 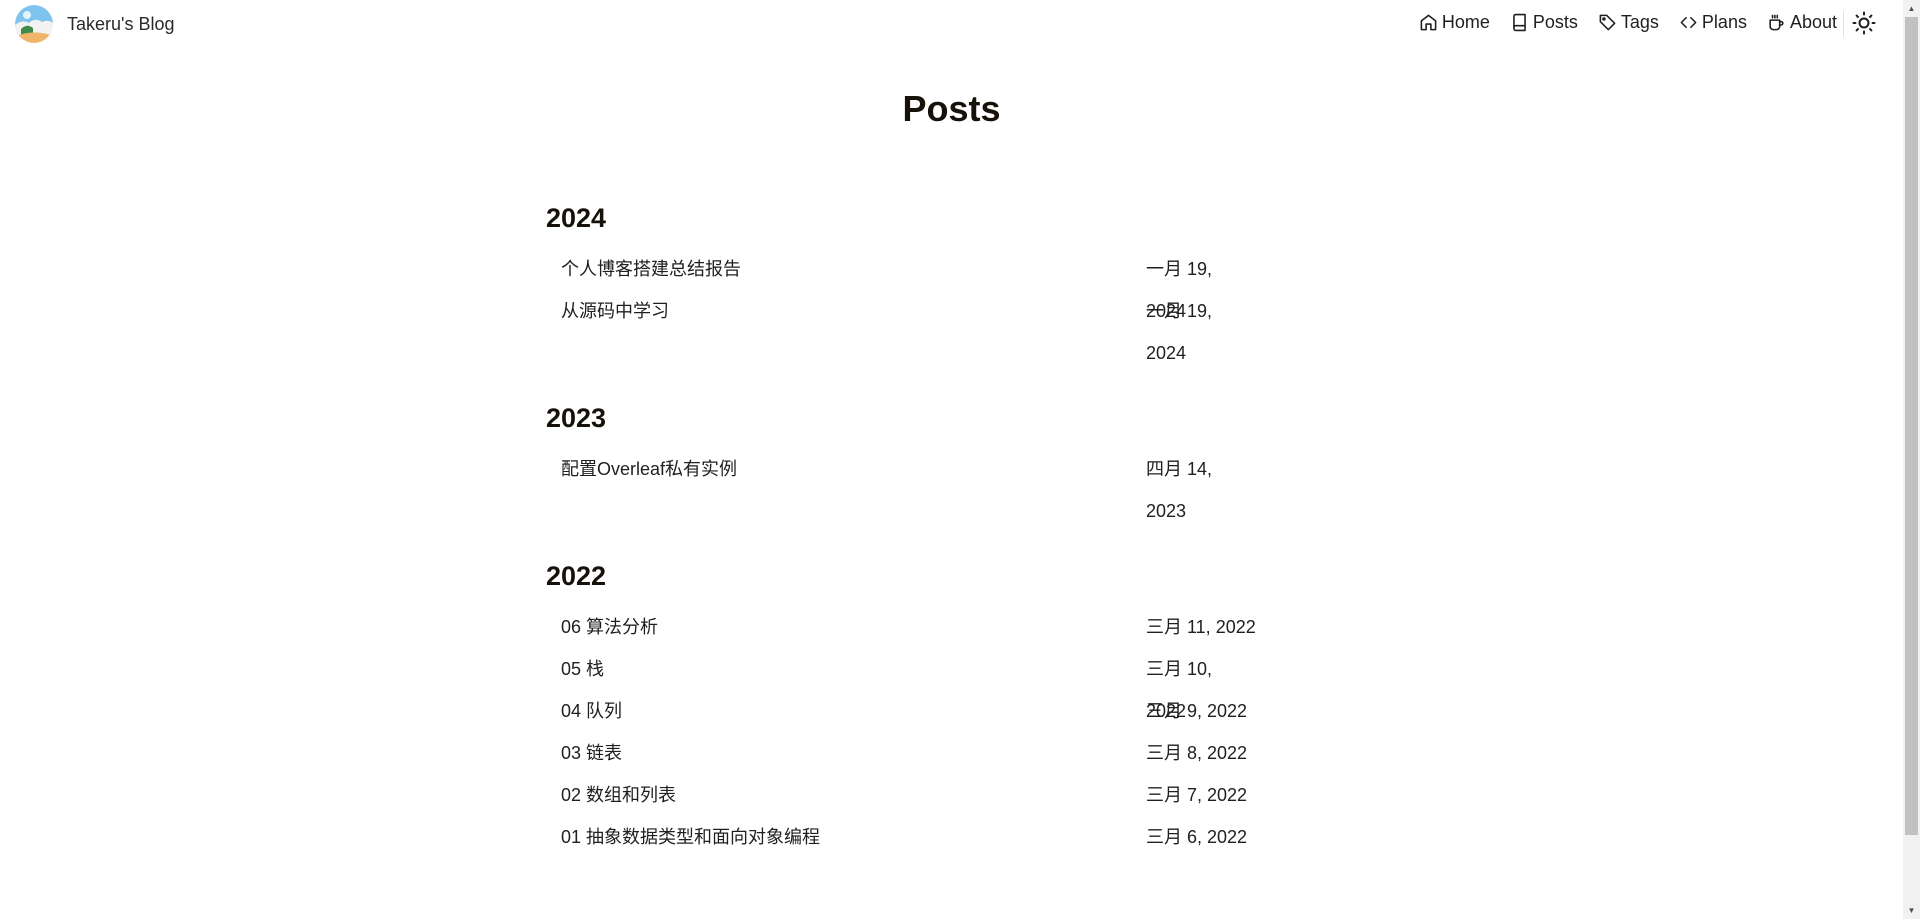 I want to click on main-nav: Home Posts Tags Plans About, so click(x=1618, y=22).